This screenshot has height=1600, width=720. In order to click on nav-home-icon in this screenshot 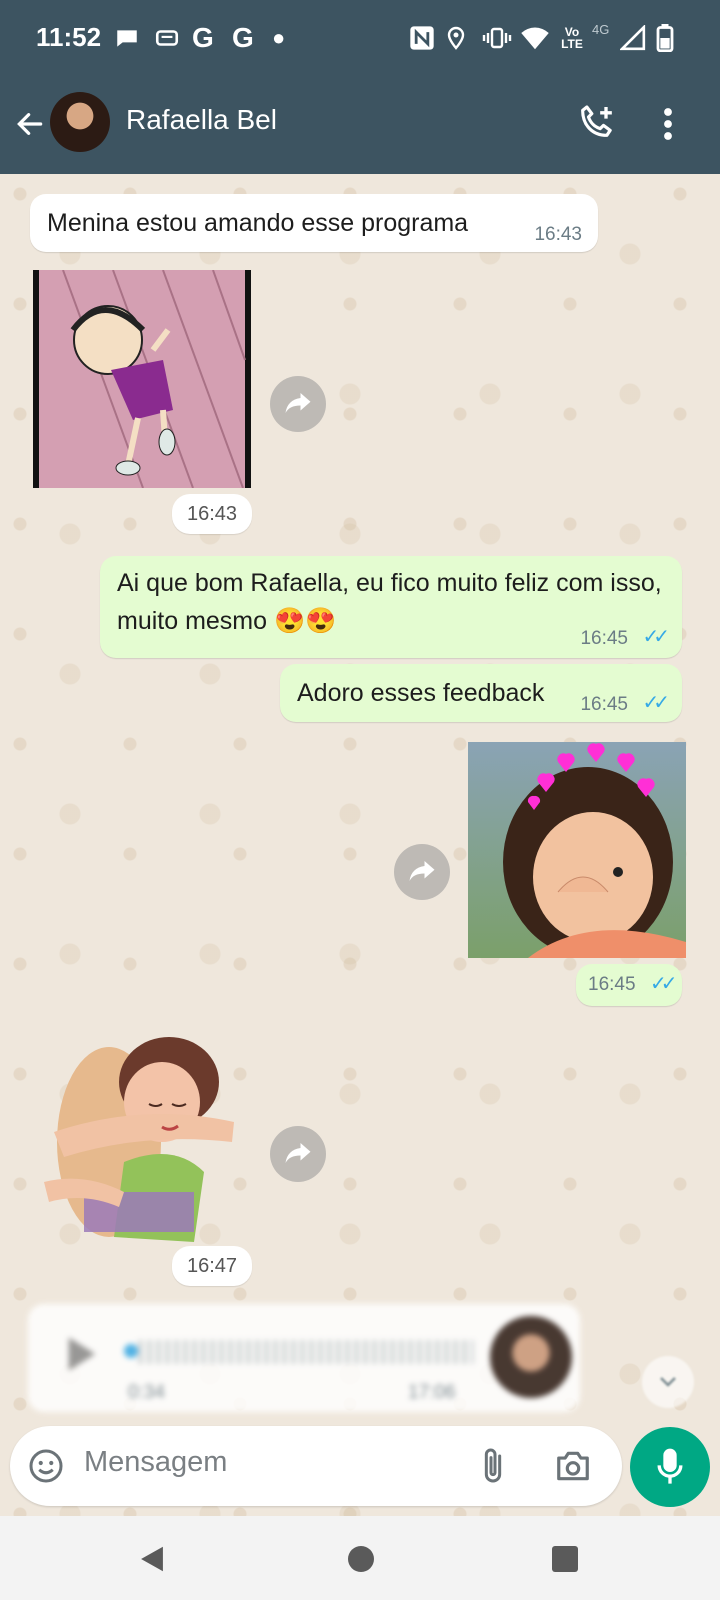, I will do `click(361, 1559)`.